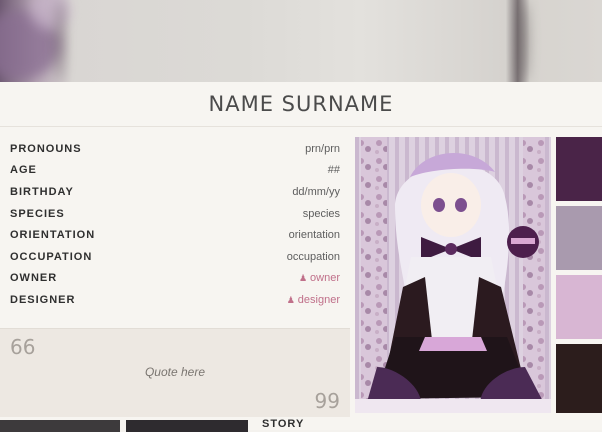  Describe the element at coordinates (175, 214) in the screenshot. I see `stat-row-species: SPECIES species` at that location.